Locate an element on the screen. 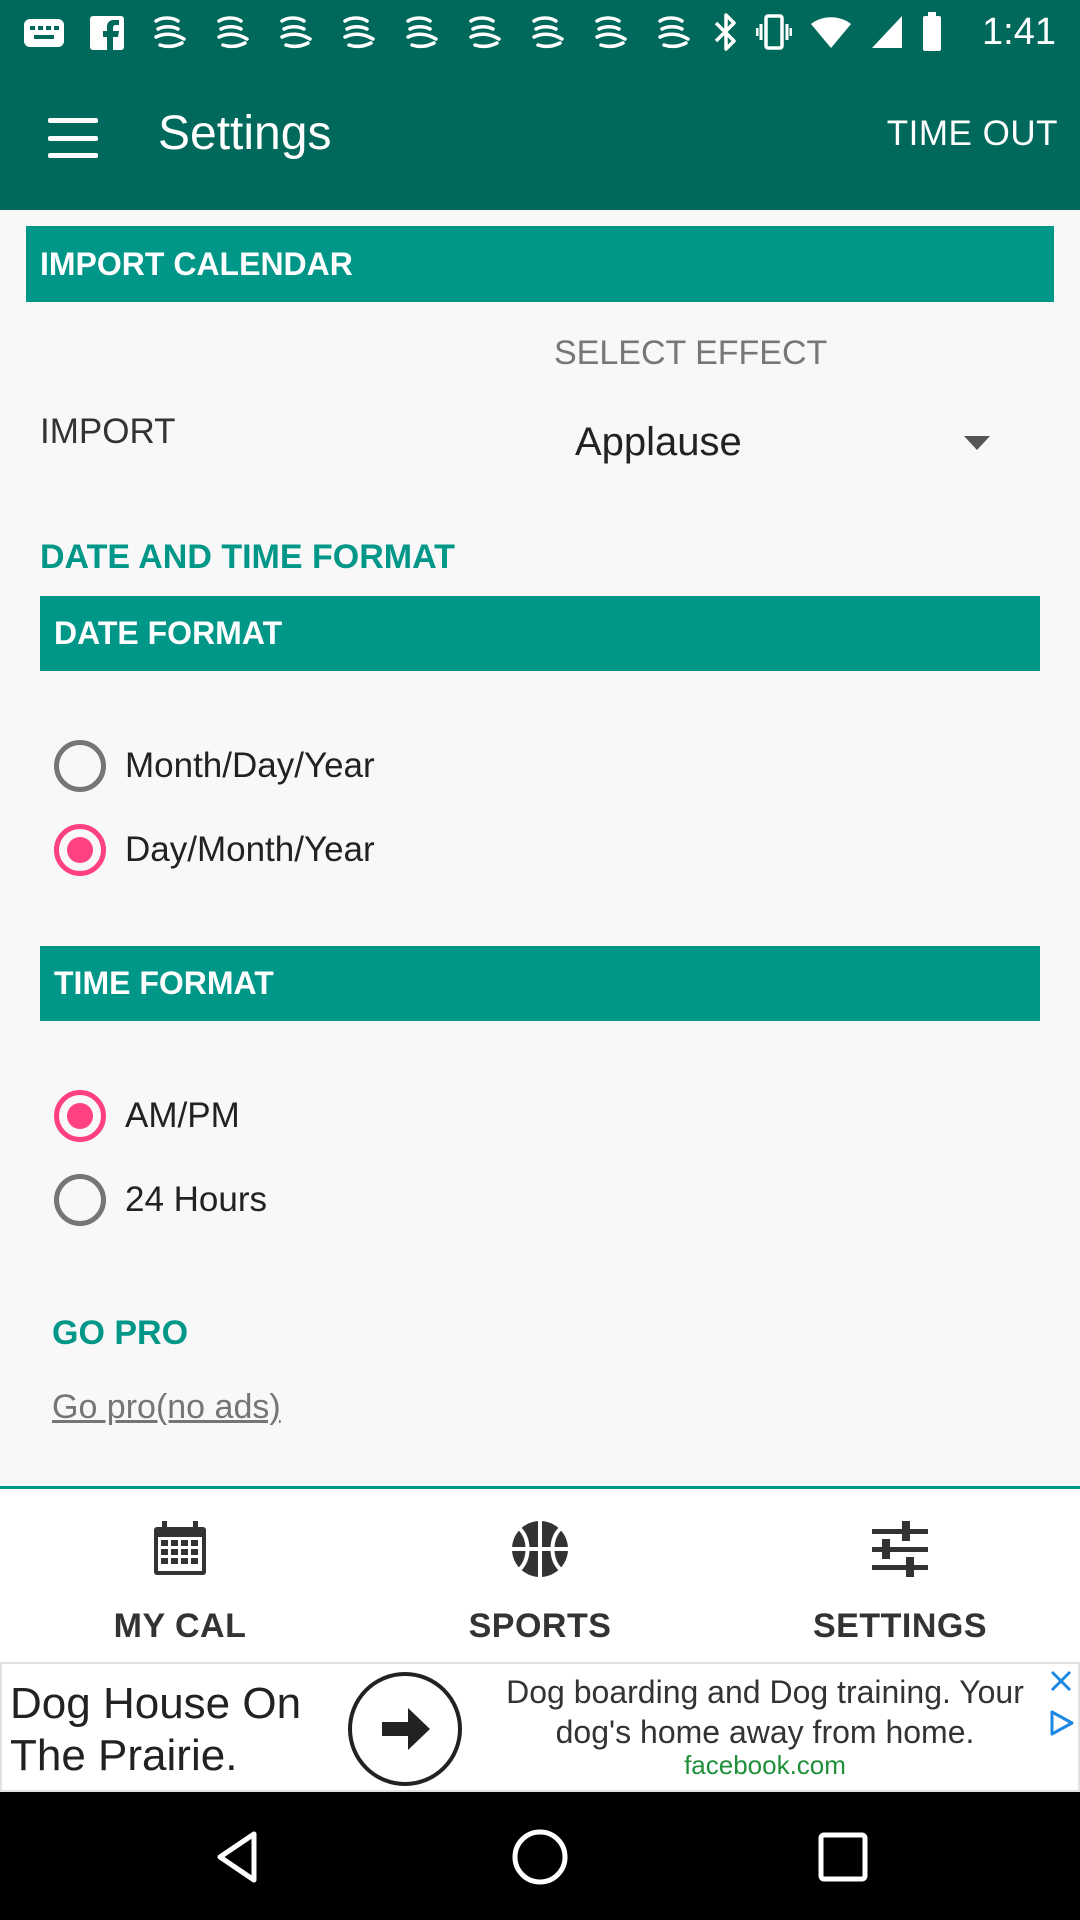 The image size is (1080, 1920). status-bar: 1:41 is located at coordinates (540, 32).